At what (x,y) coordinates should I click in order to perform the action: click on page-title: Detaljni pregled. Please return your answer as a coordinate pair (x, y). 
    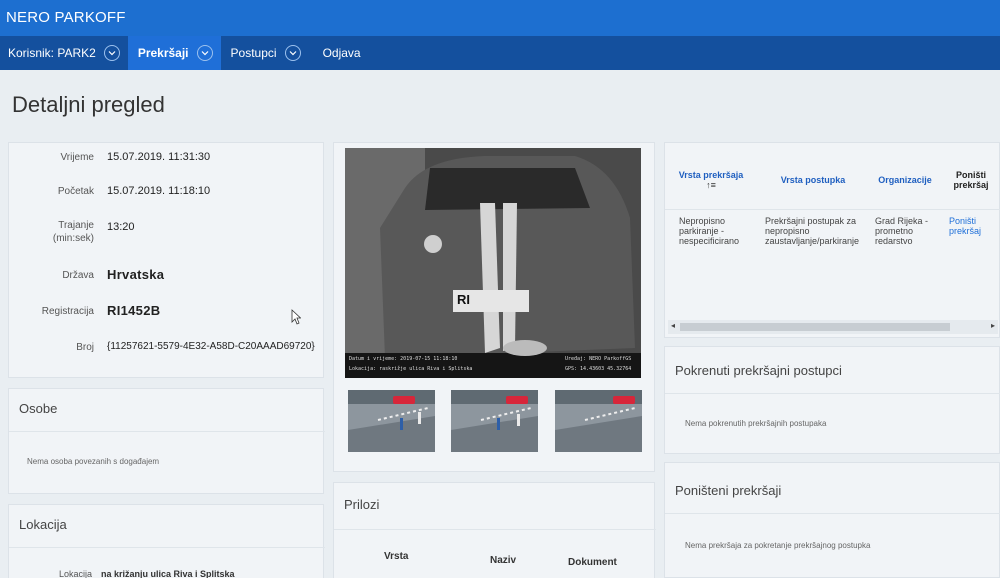
    Looking at the image, I should click on (88, 104).